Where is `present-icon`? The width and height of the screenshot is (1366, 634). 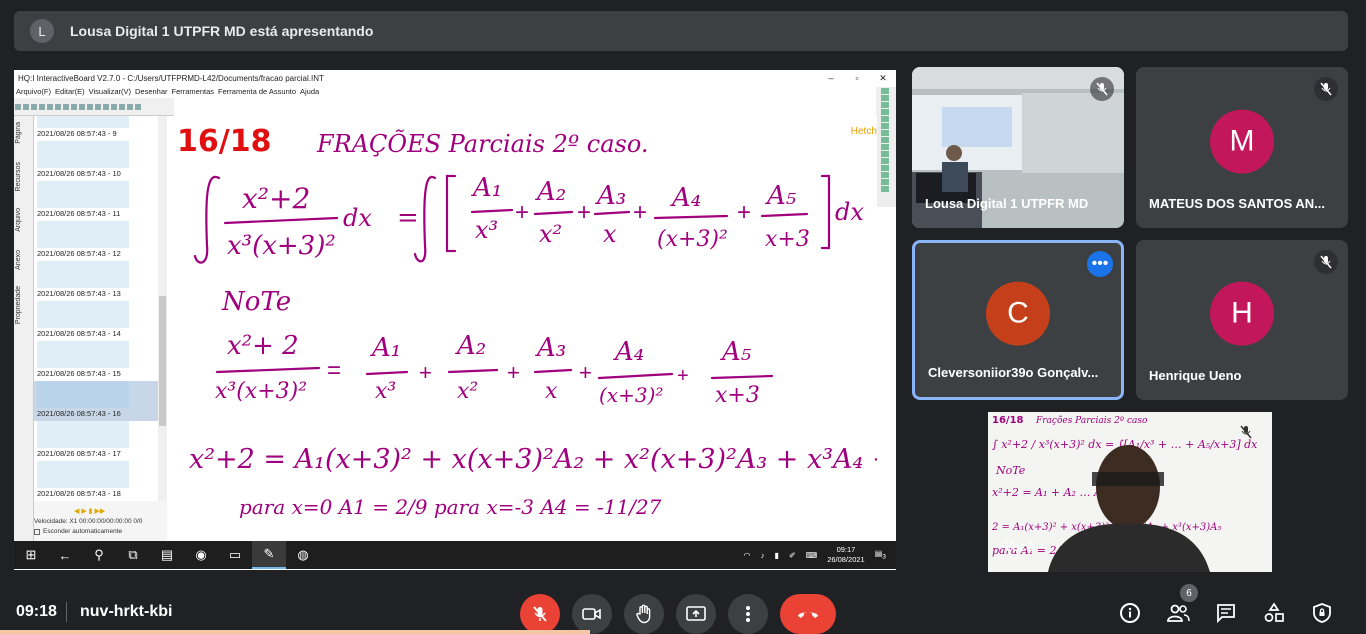
present-icon is located at coordinates (696, 613).